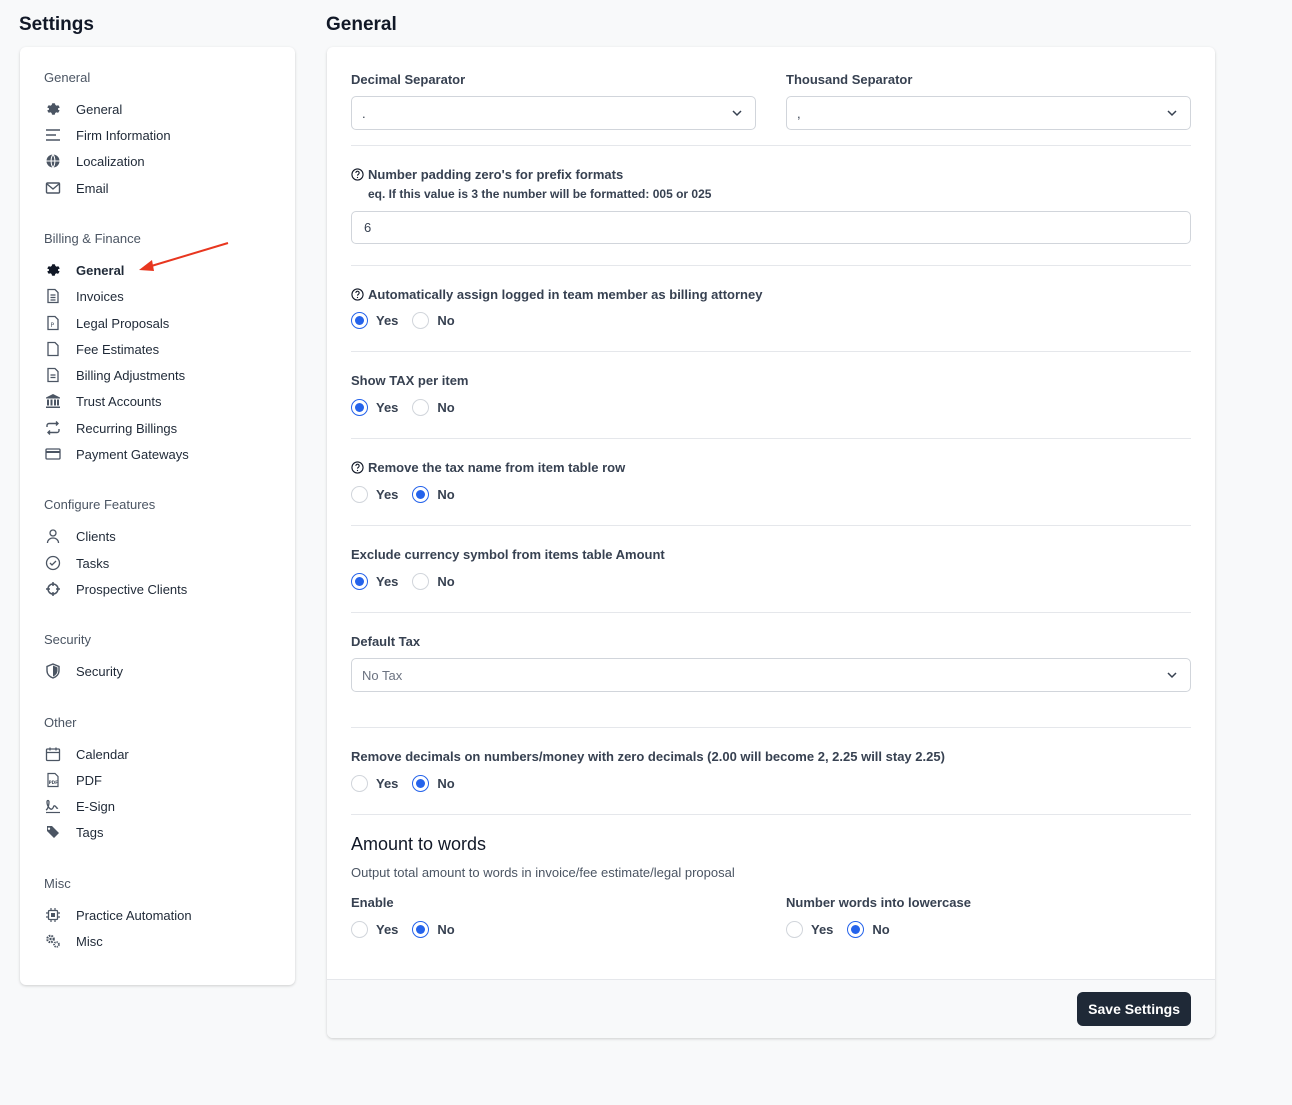 The width and height of the screenshot is (1292, 1105). What do you see at coordinates (86, 754) in the screenshot?
I see `sidebar-item-calendar: Calendar` at bounding box center [86, 754].